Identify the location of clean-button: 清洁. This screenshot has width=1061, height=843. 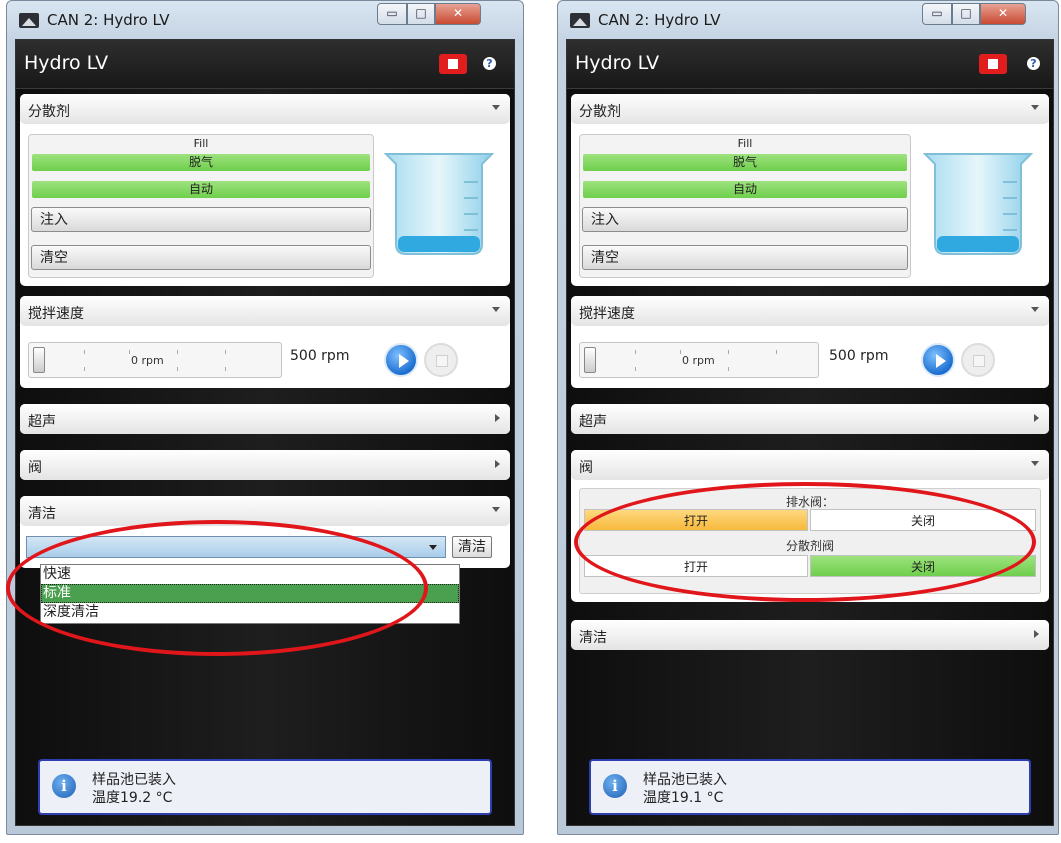
(472, 547).